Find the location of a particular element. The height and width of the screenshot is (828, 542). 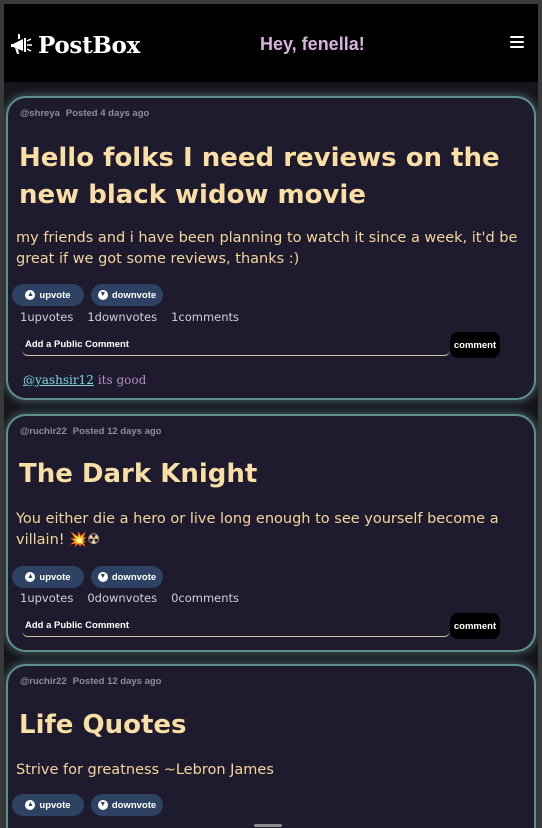

navbar: PostBox Hey, fenella! is located at coordinates (271, 43).